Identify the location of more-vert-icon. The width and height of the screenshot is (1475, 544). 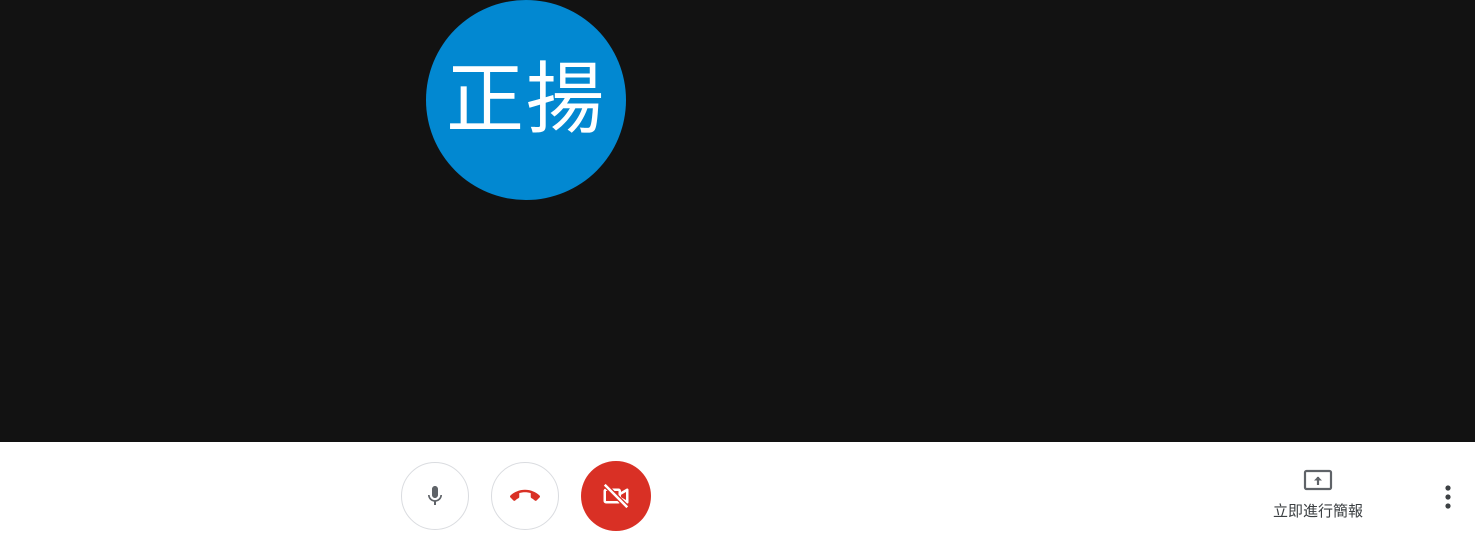
(1448, 497).